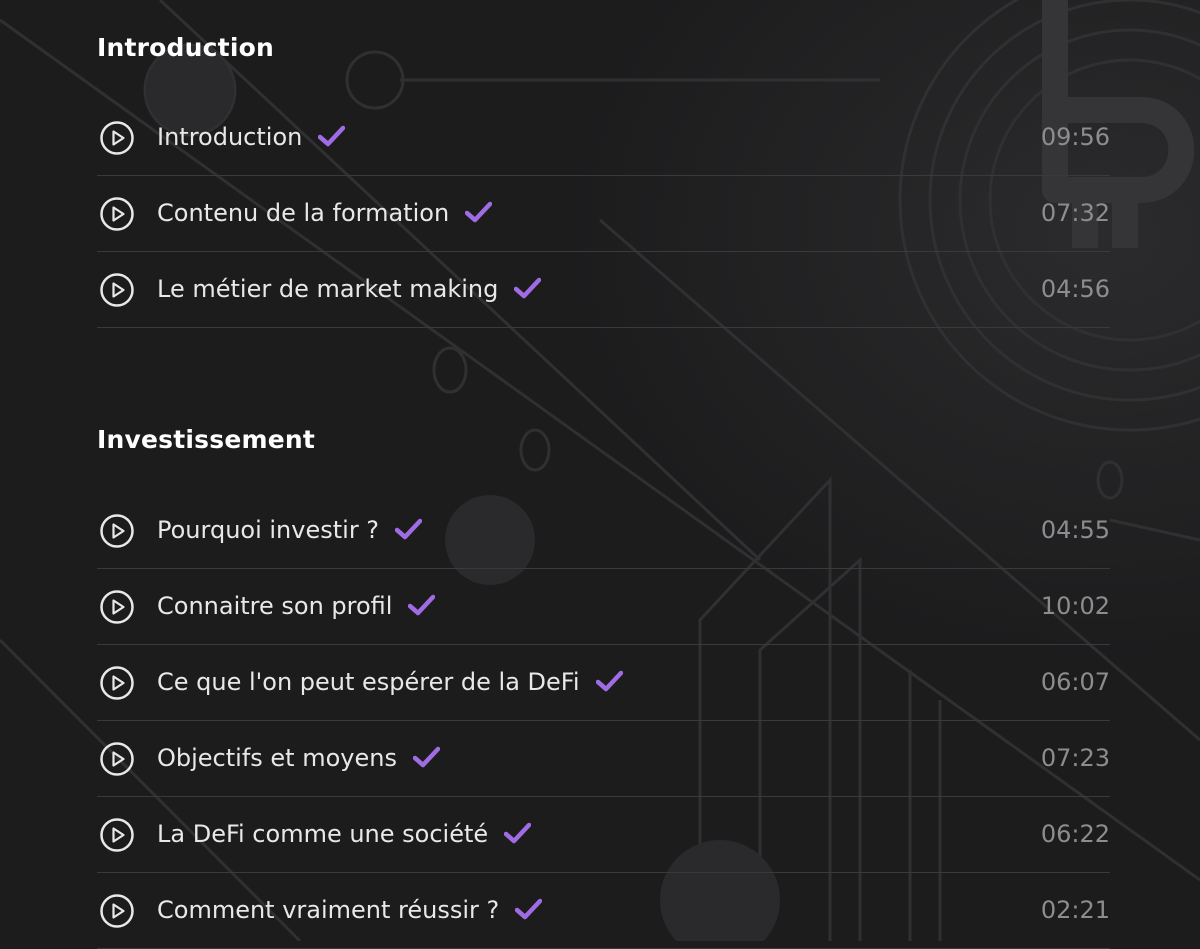 The width and height of the screenshot is (1200, 949). What do you see at coordinates (368, 682) in the screenshot?
I see `lesson-title: Ce que l'on peut espérer de la DeFi` at bounding box center [368, 682].